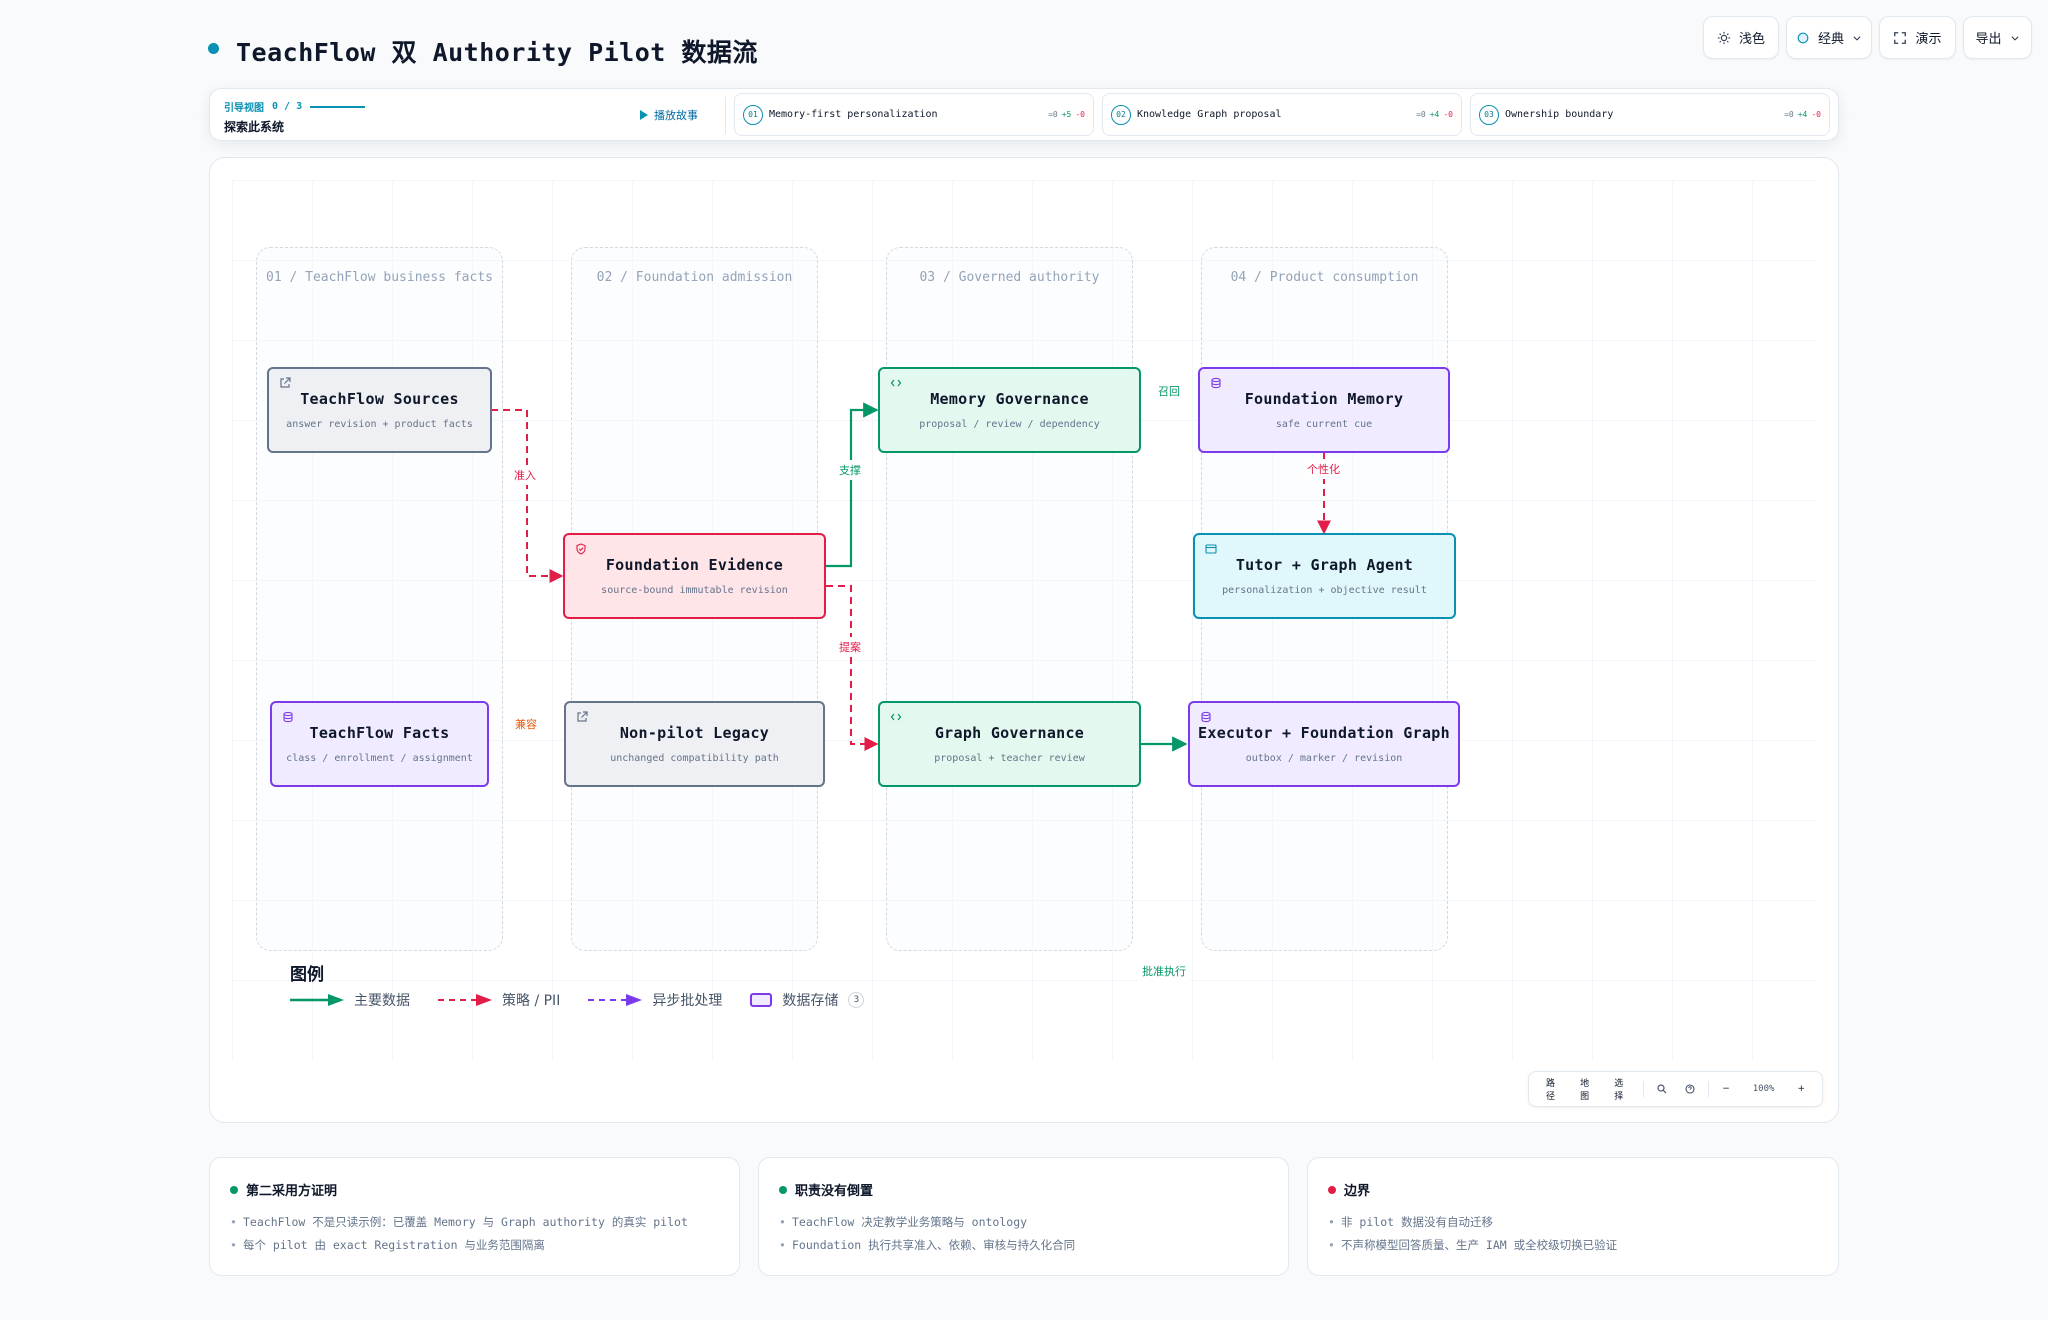 The image size is (2048, 1320). Describe the element at coordinates (1801, 1089) in the screenshot. I see `zoom-in-button: +` at that location.